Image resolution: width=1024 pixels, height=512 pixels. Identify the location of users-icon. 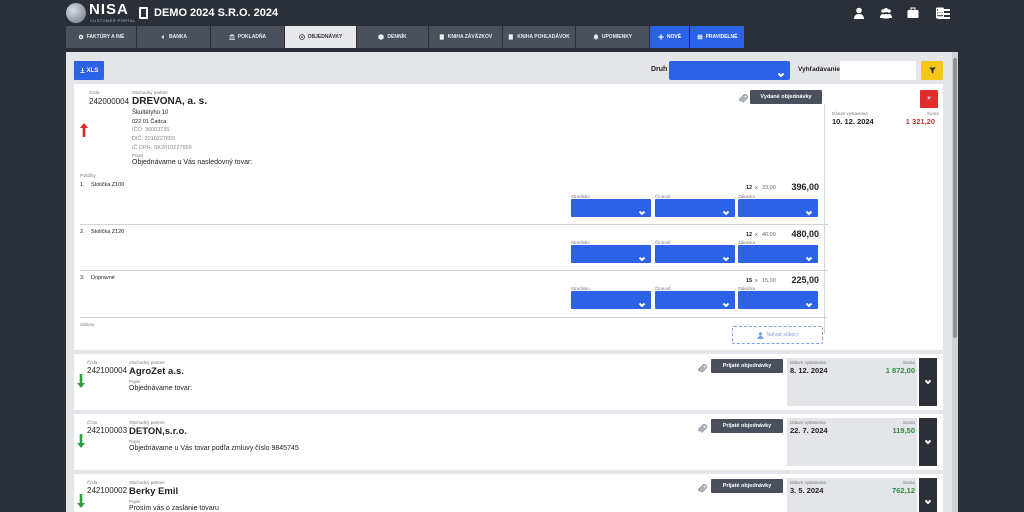
(886, 13).